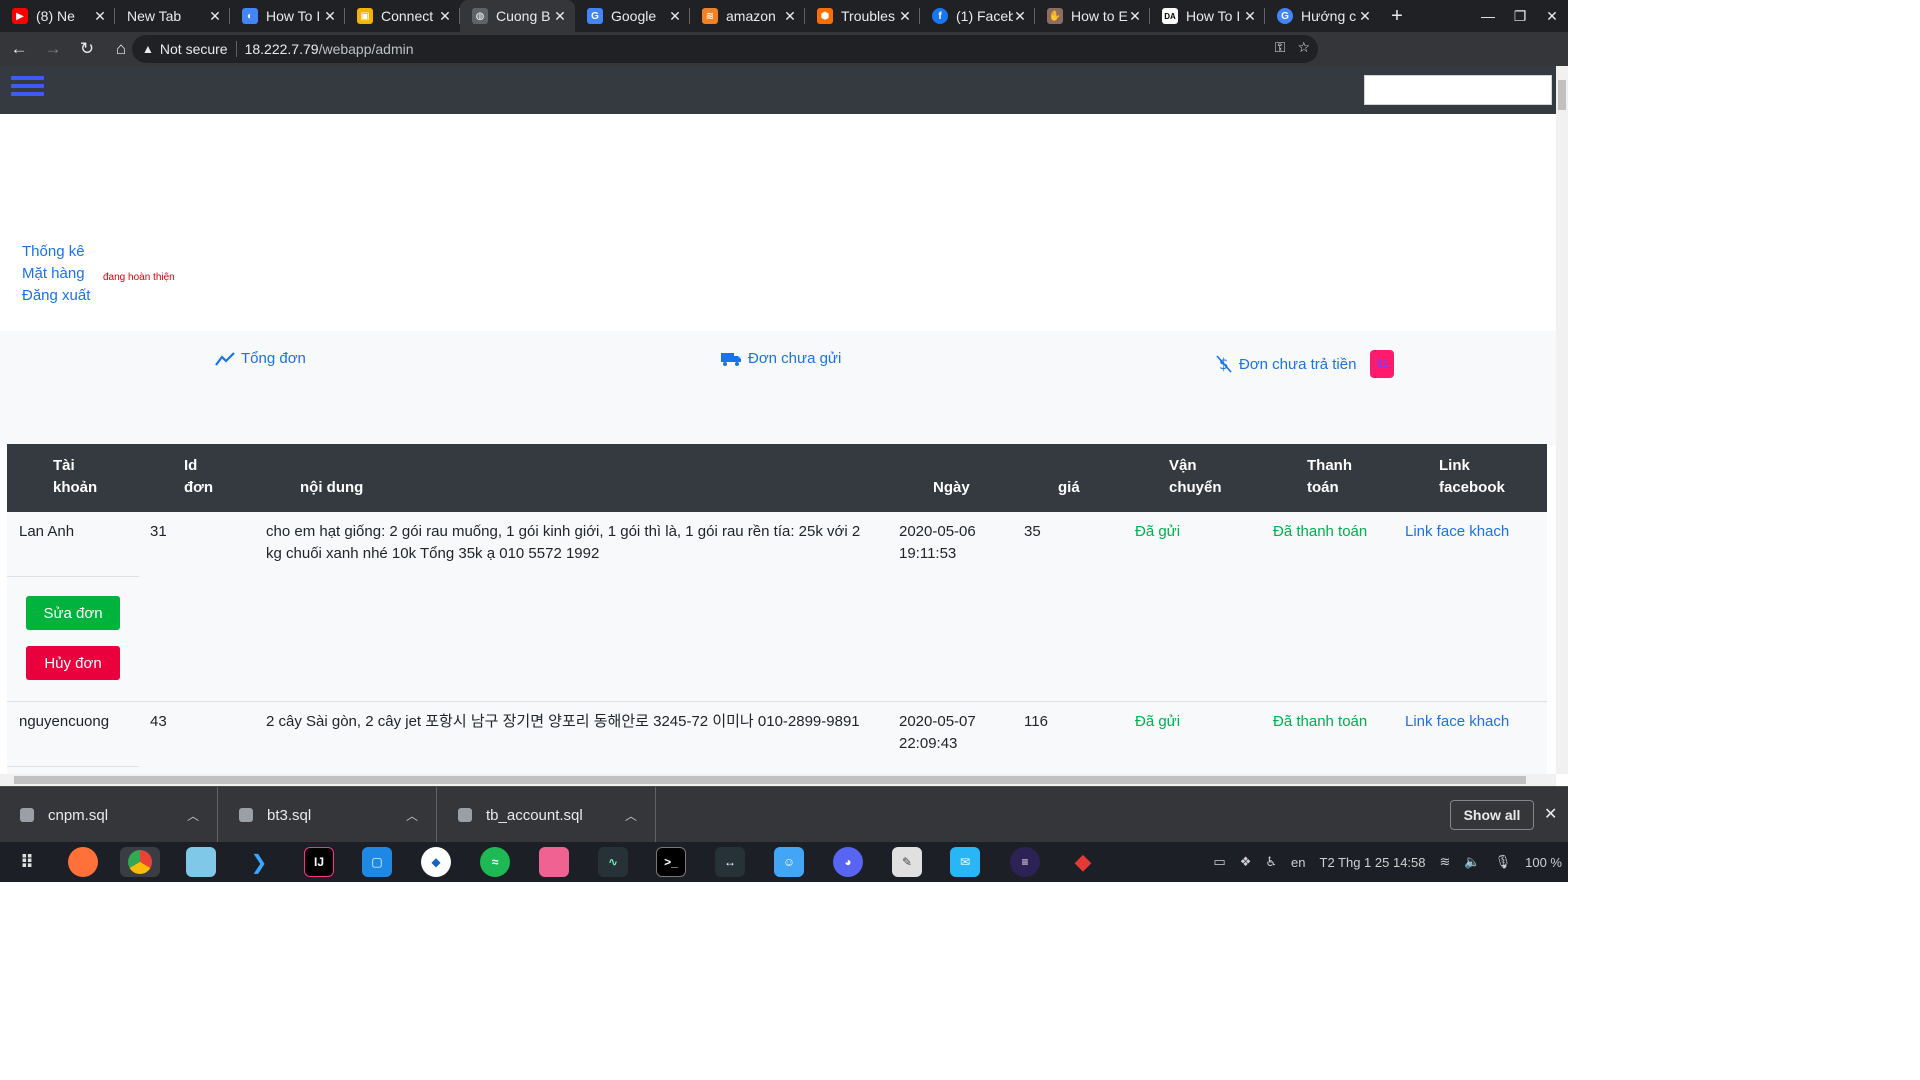  What do you see at coordinates (158, 721) in the screenshot?
I see `cell-order-id: 43` at bounding box center [158, 721].